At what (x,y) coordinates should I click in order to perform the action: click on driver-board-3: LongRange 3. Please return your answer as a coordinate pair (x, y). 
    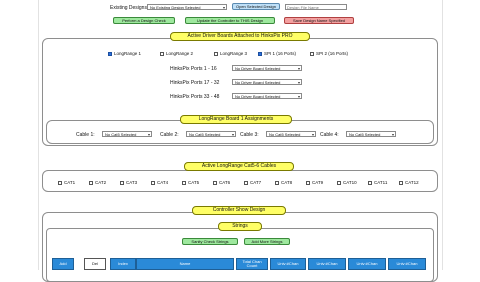
    Looking at the image, I should click on (230, 53).